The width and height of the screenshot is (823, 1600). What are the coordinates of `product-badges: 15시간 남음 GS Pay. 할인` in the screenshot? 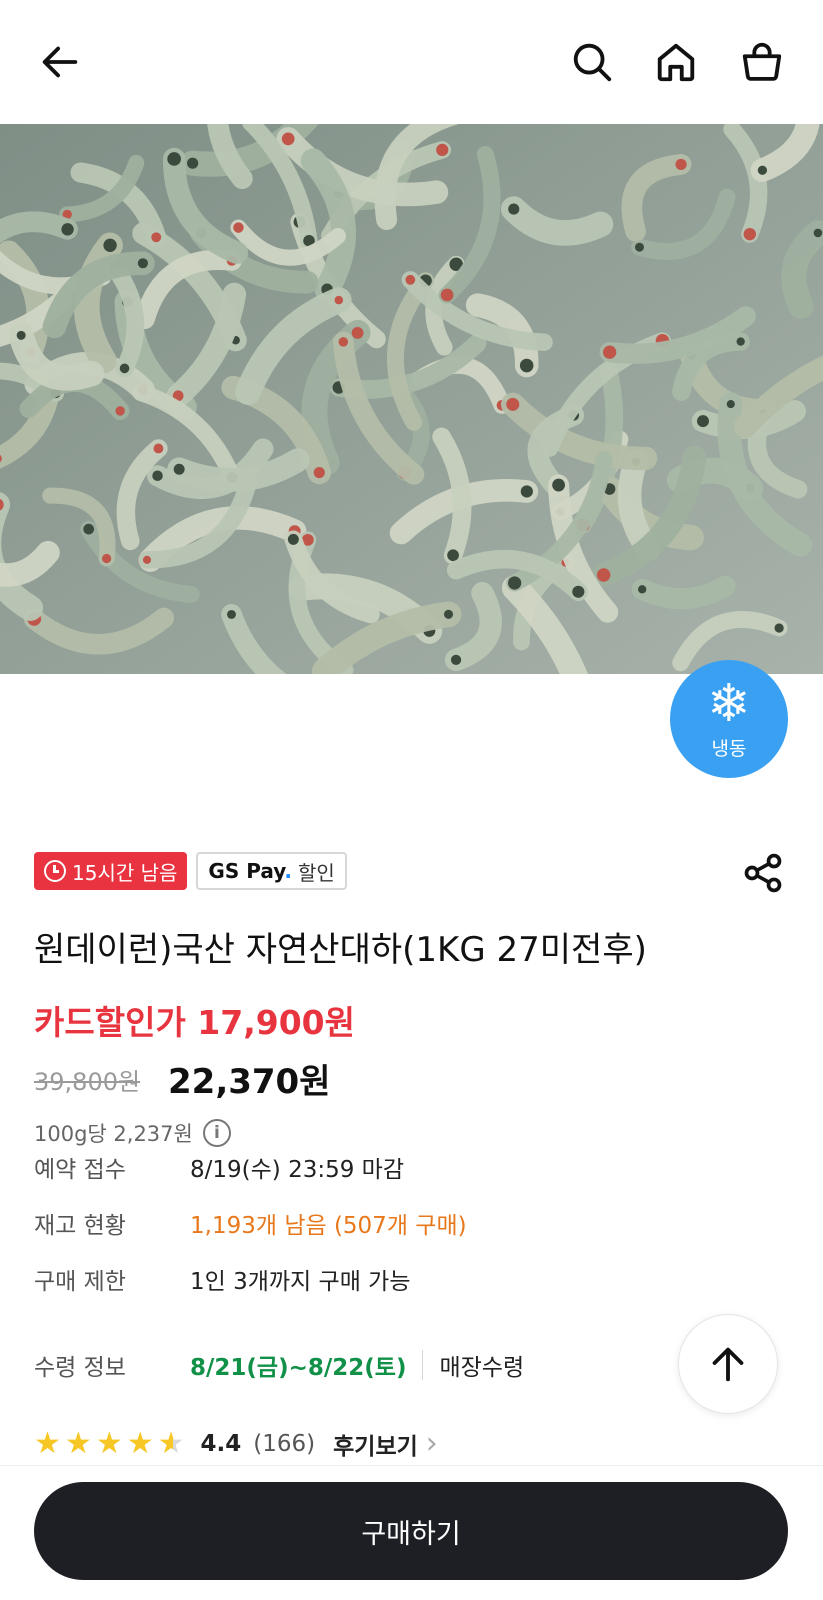 It's located at (190, 871).